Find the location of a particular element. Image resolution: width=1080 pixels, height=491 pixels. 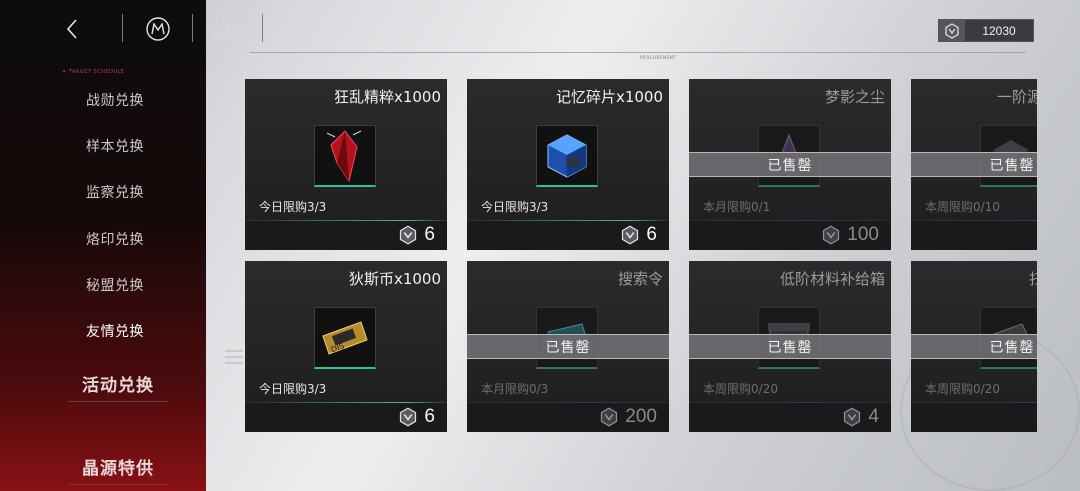

item-name: 记忆碎片x1000 is located at coordinates (609, 97).